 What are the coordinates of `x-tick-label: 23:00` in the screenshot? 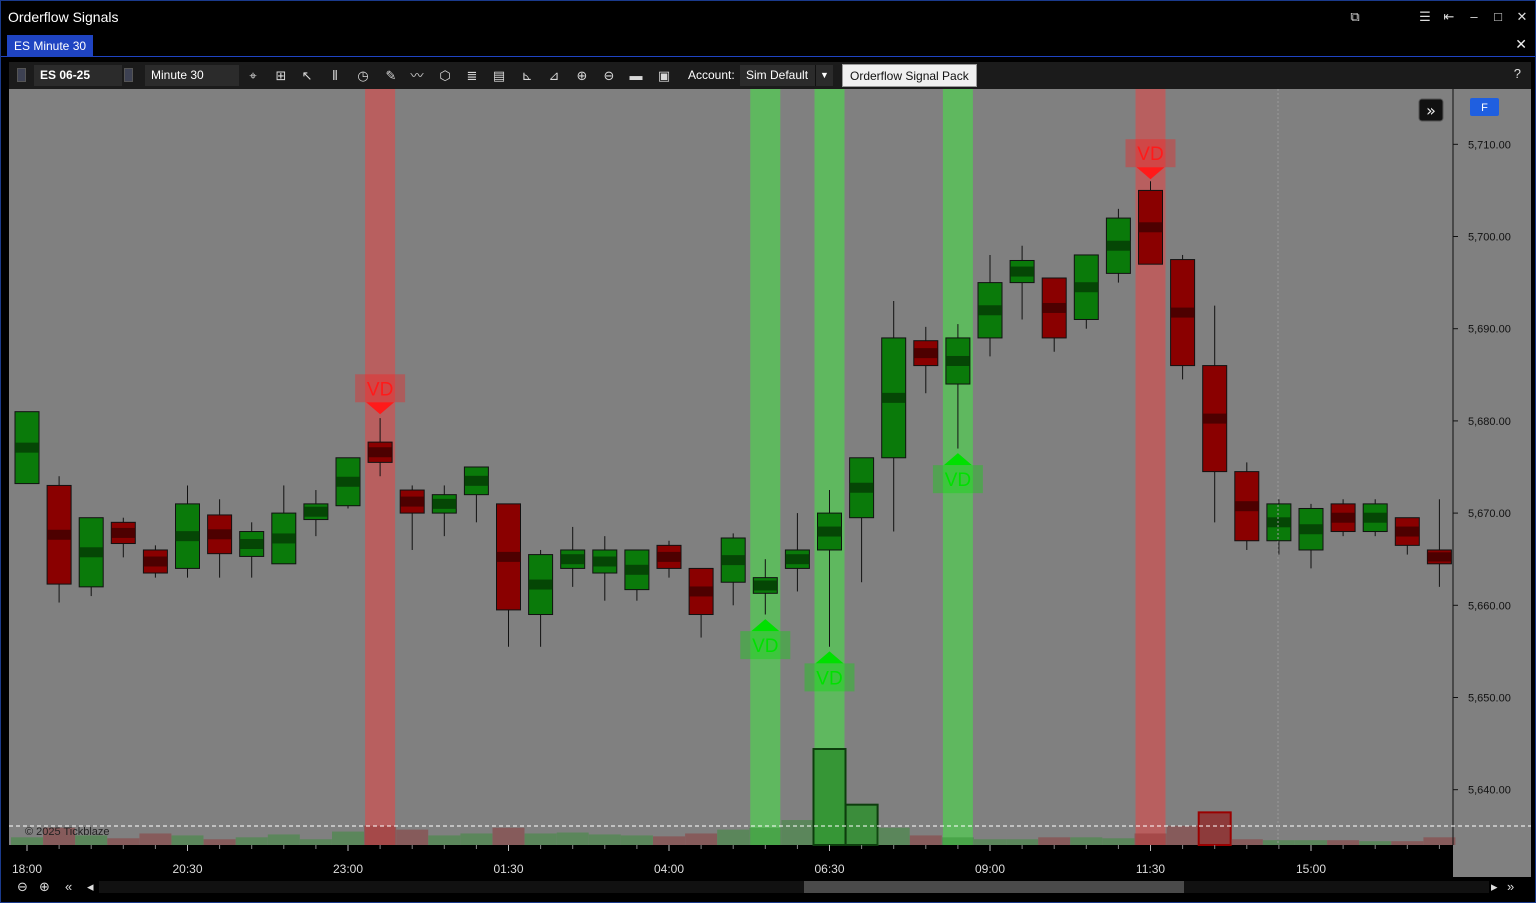 It's located at (348, 869).